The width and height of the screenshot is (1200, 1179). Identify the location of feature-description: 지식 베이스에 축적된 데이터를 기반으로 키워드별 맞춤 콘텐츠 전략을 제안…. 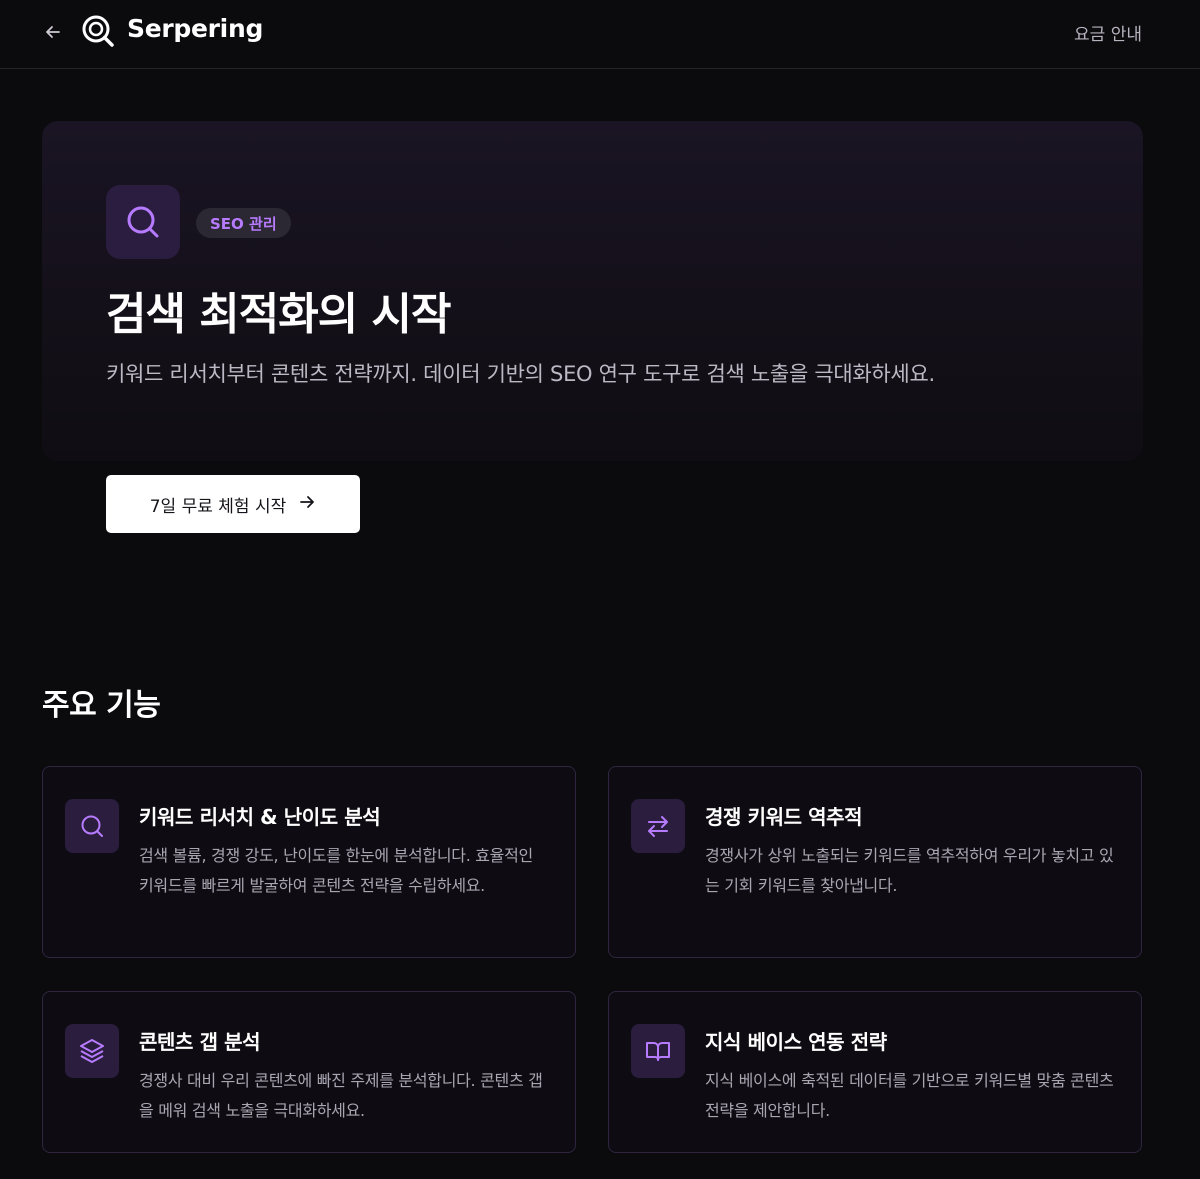
(909, 1095).